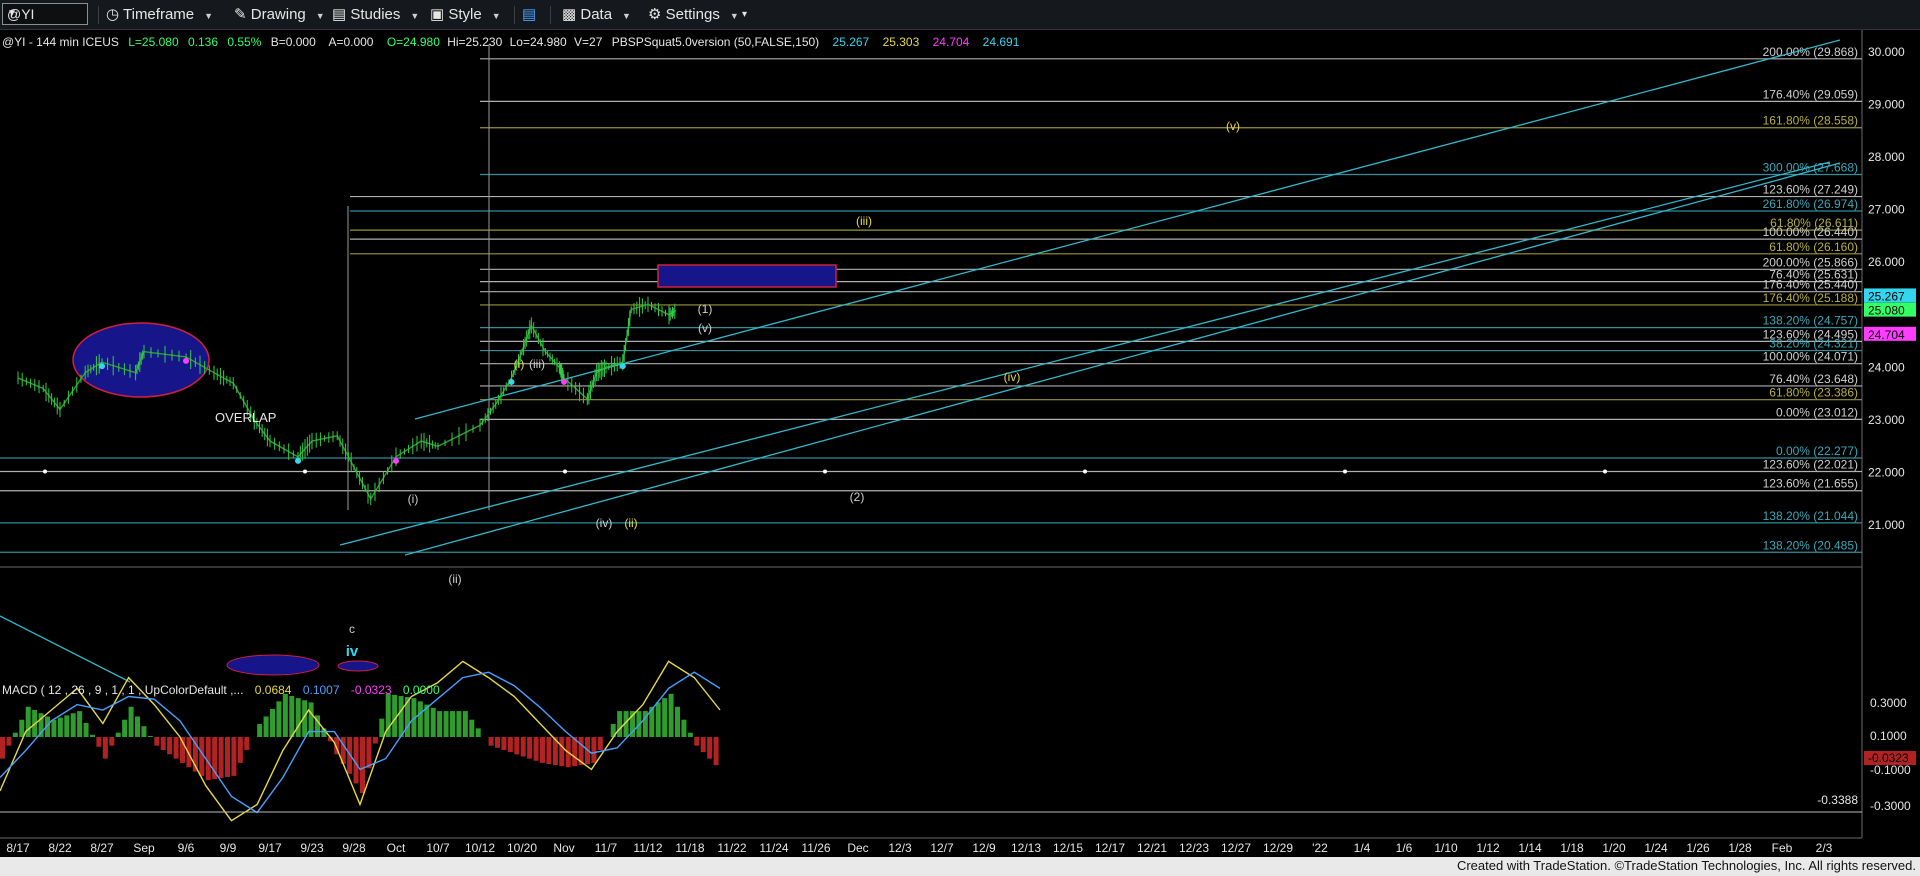 The width and height of the screenshot is (1920, 876). What do you see at coordinates (984, 848) in the screenshot?
I see `date-tick-label: 12/9` at bounding box center [984, 848].